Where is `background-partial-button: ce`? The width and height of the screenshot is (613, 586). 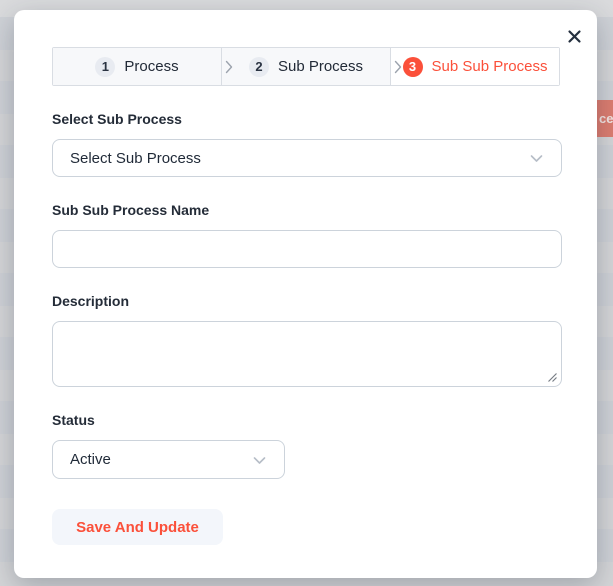 background-partial-button: ce is located at coordinates (605, 118).